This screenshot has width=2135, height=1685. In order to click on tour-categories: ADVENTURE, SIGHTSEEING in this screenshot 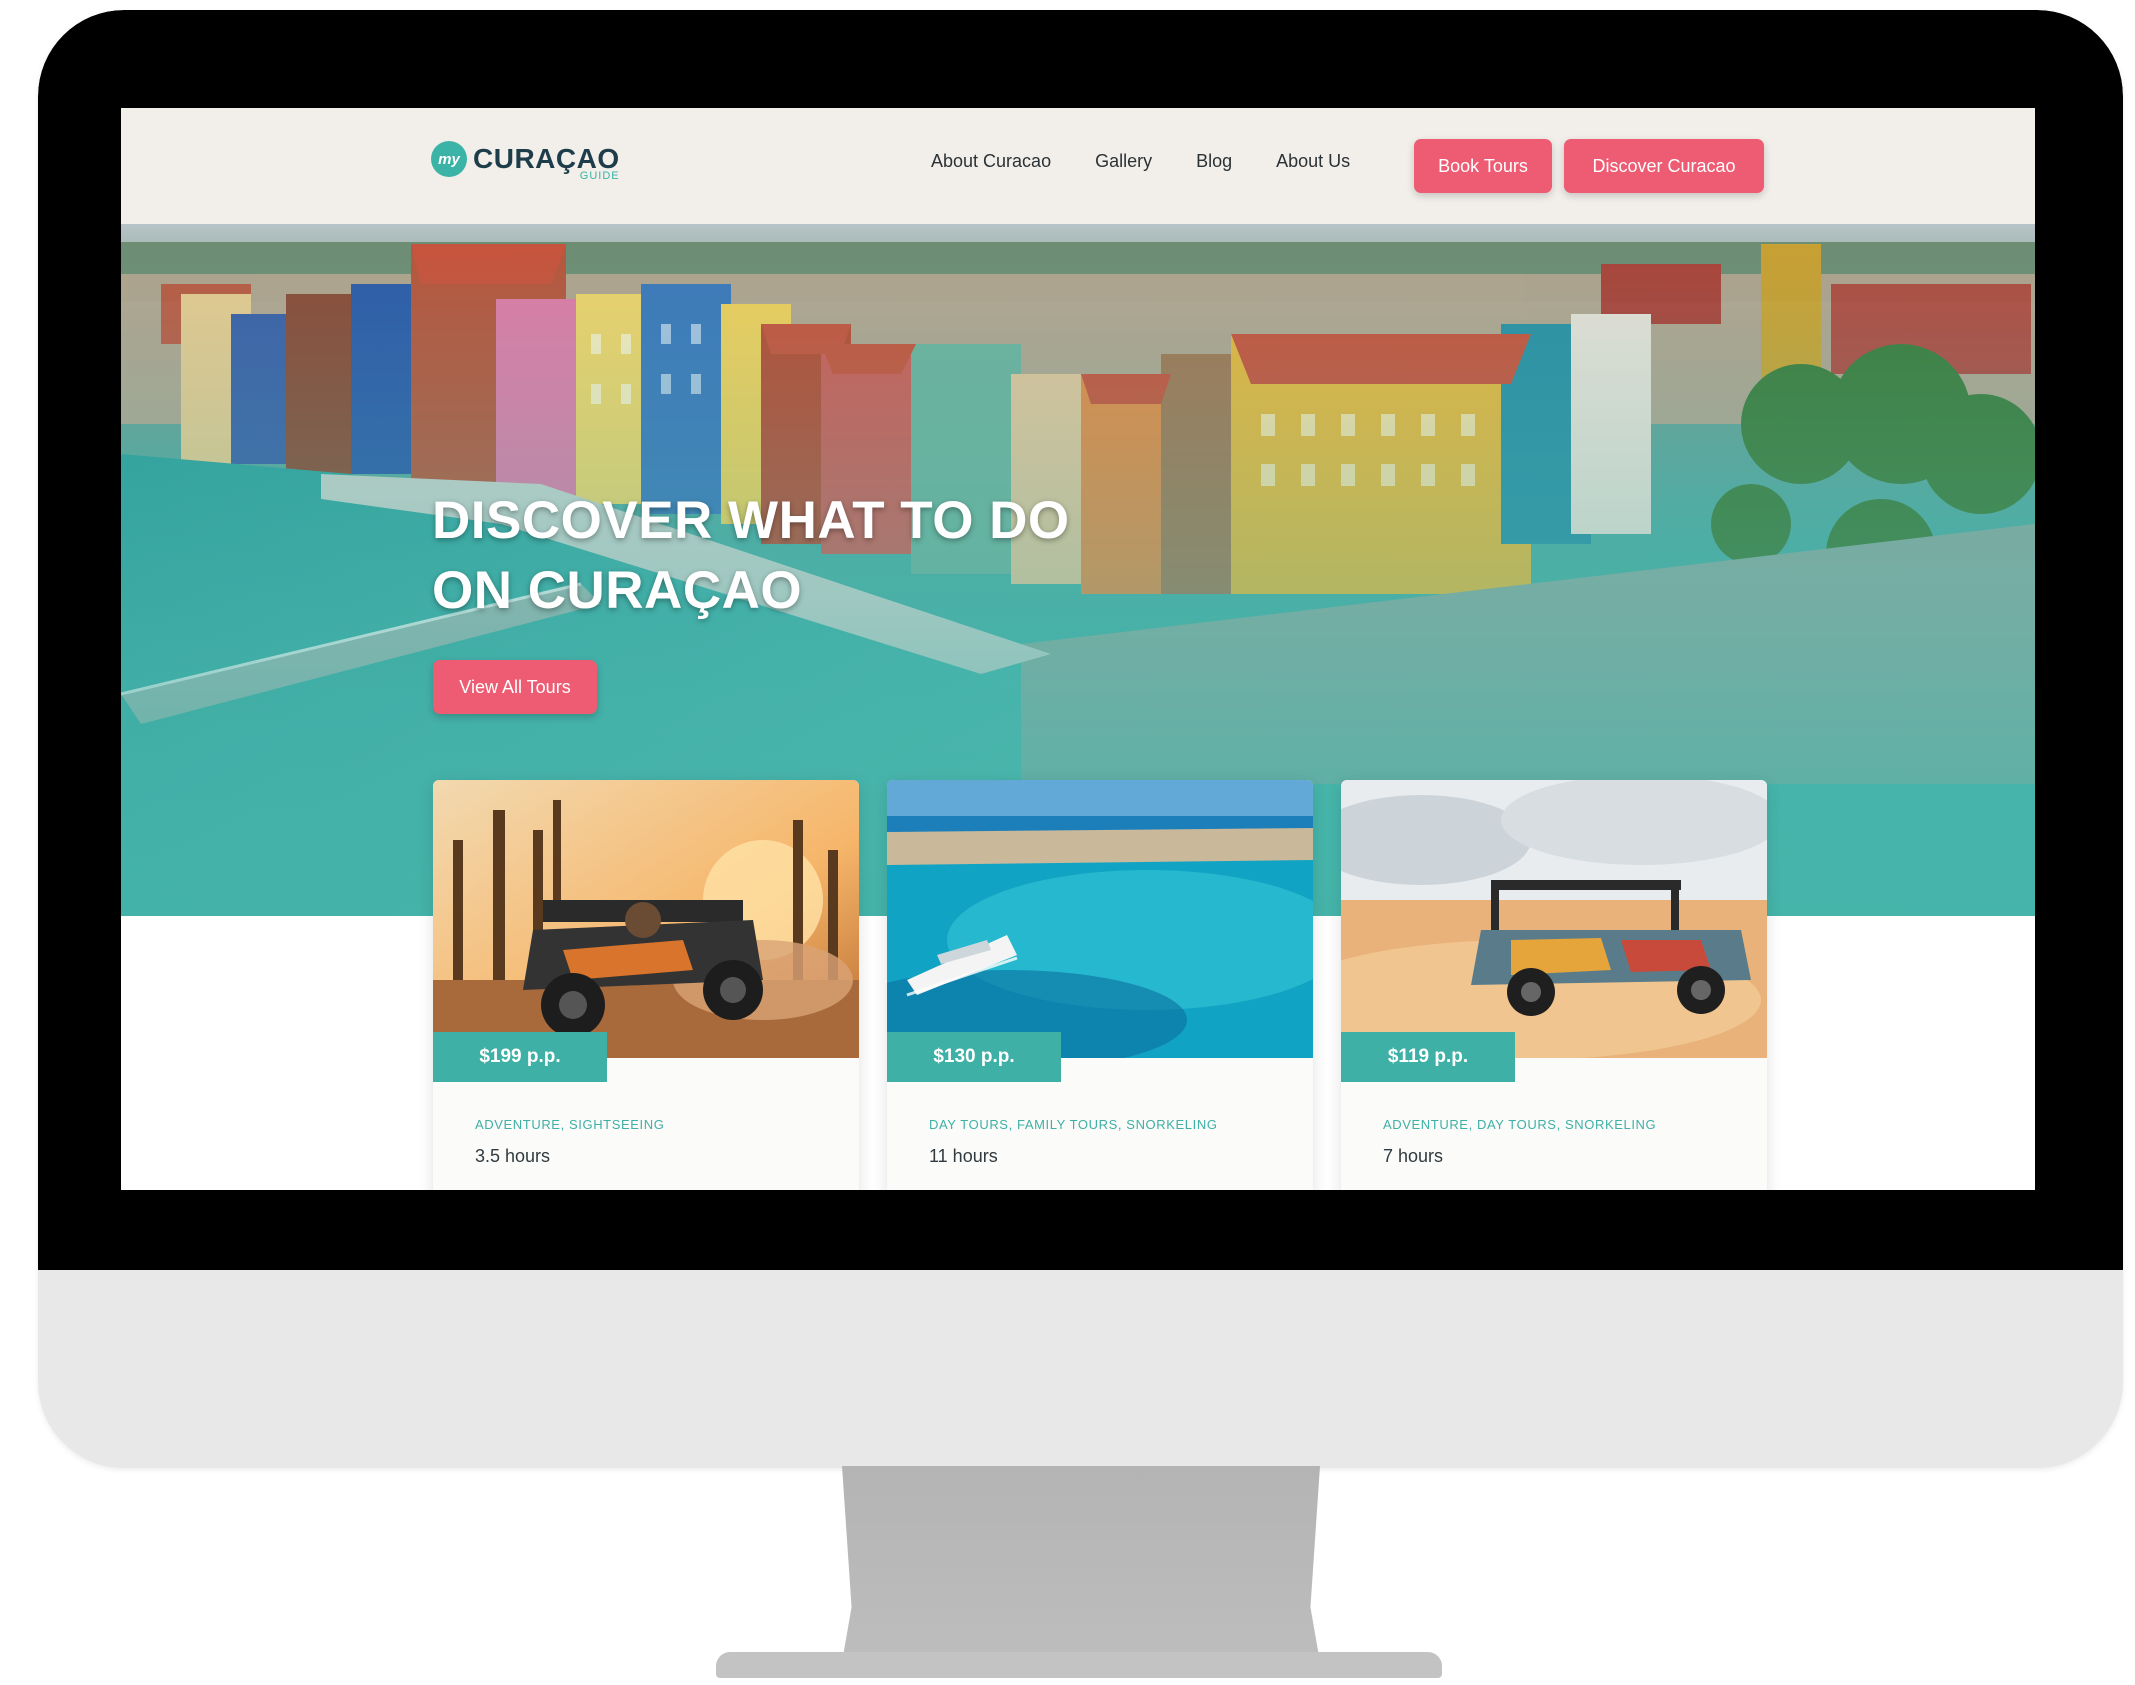, I will do `click(570, 1124)`.